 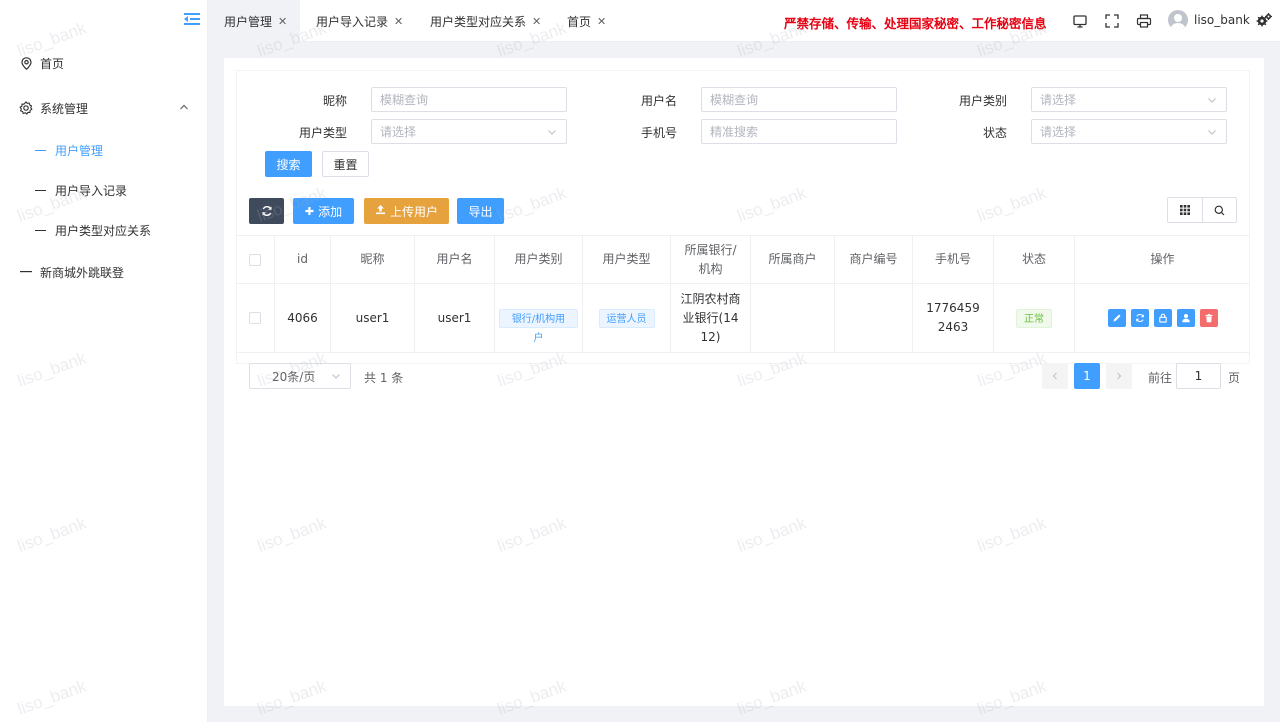 What do you see at coordinates (1185, 318) in the screenshot?
I see `assign-role-button` at bounding box center [1185, 318].